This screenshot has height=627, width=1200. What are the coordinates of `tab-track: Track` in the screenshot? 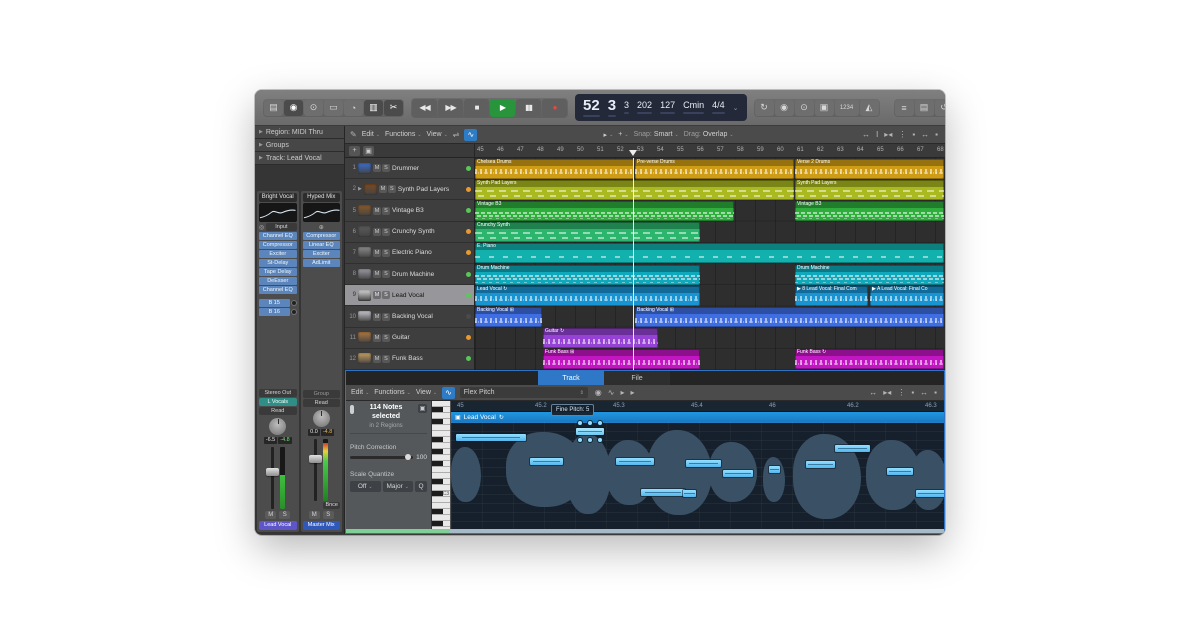 It's located at (571, 378).